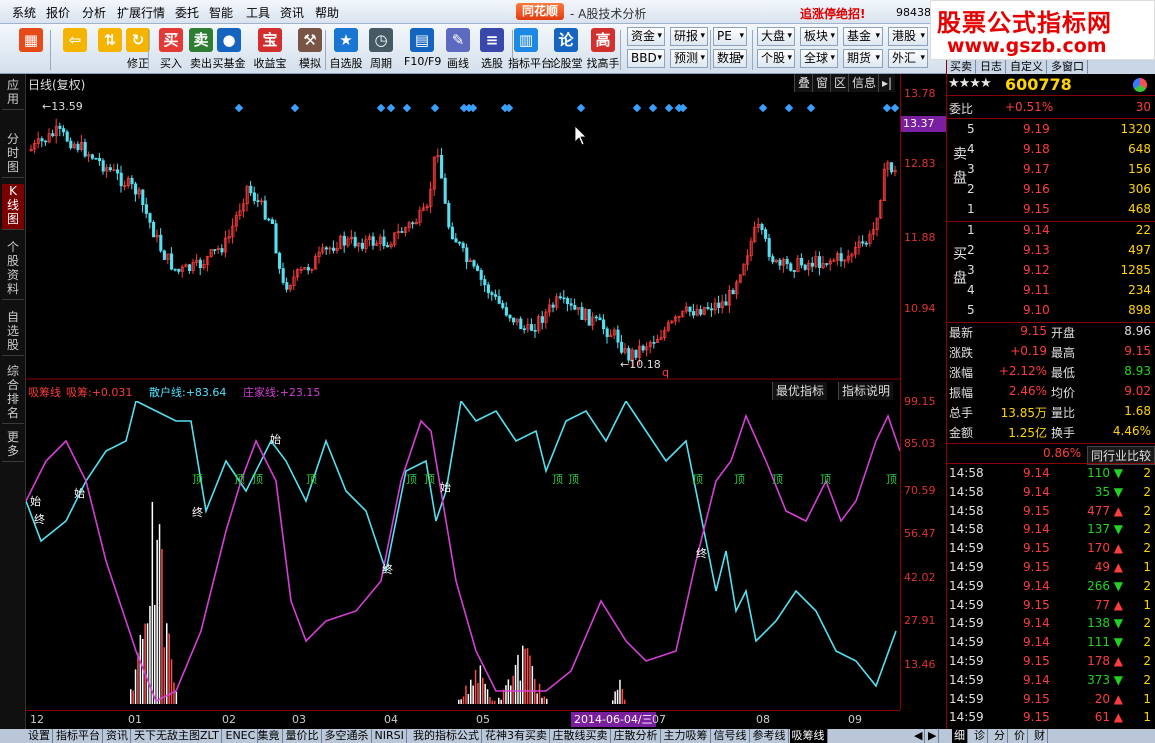 The image size is (1155, 743). Describe the element at coordinates (980, 736) in the screenshot. I see `panel-tab-1: 诊` at that location.